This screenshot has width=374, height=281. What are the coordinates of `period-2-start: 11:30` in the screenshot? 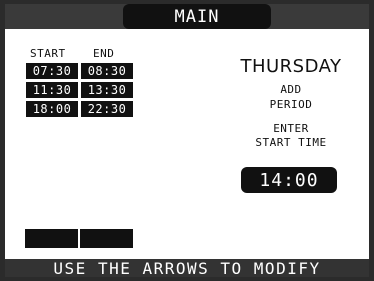 It's located at (52, 90).